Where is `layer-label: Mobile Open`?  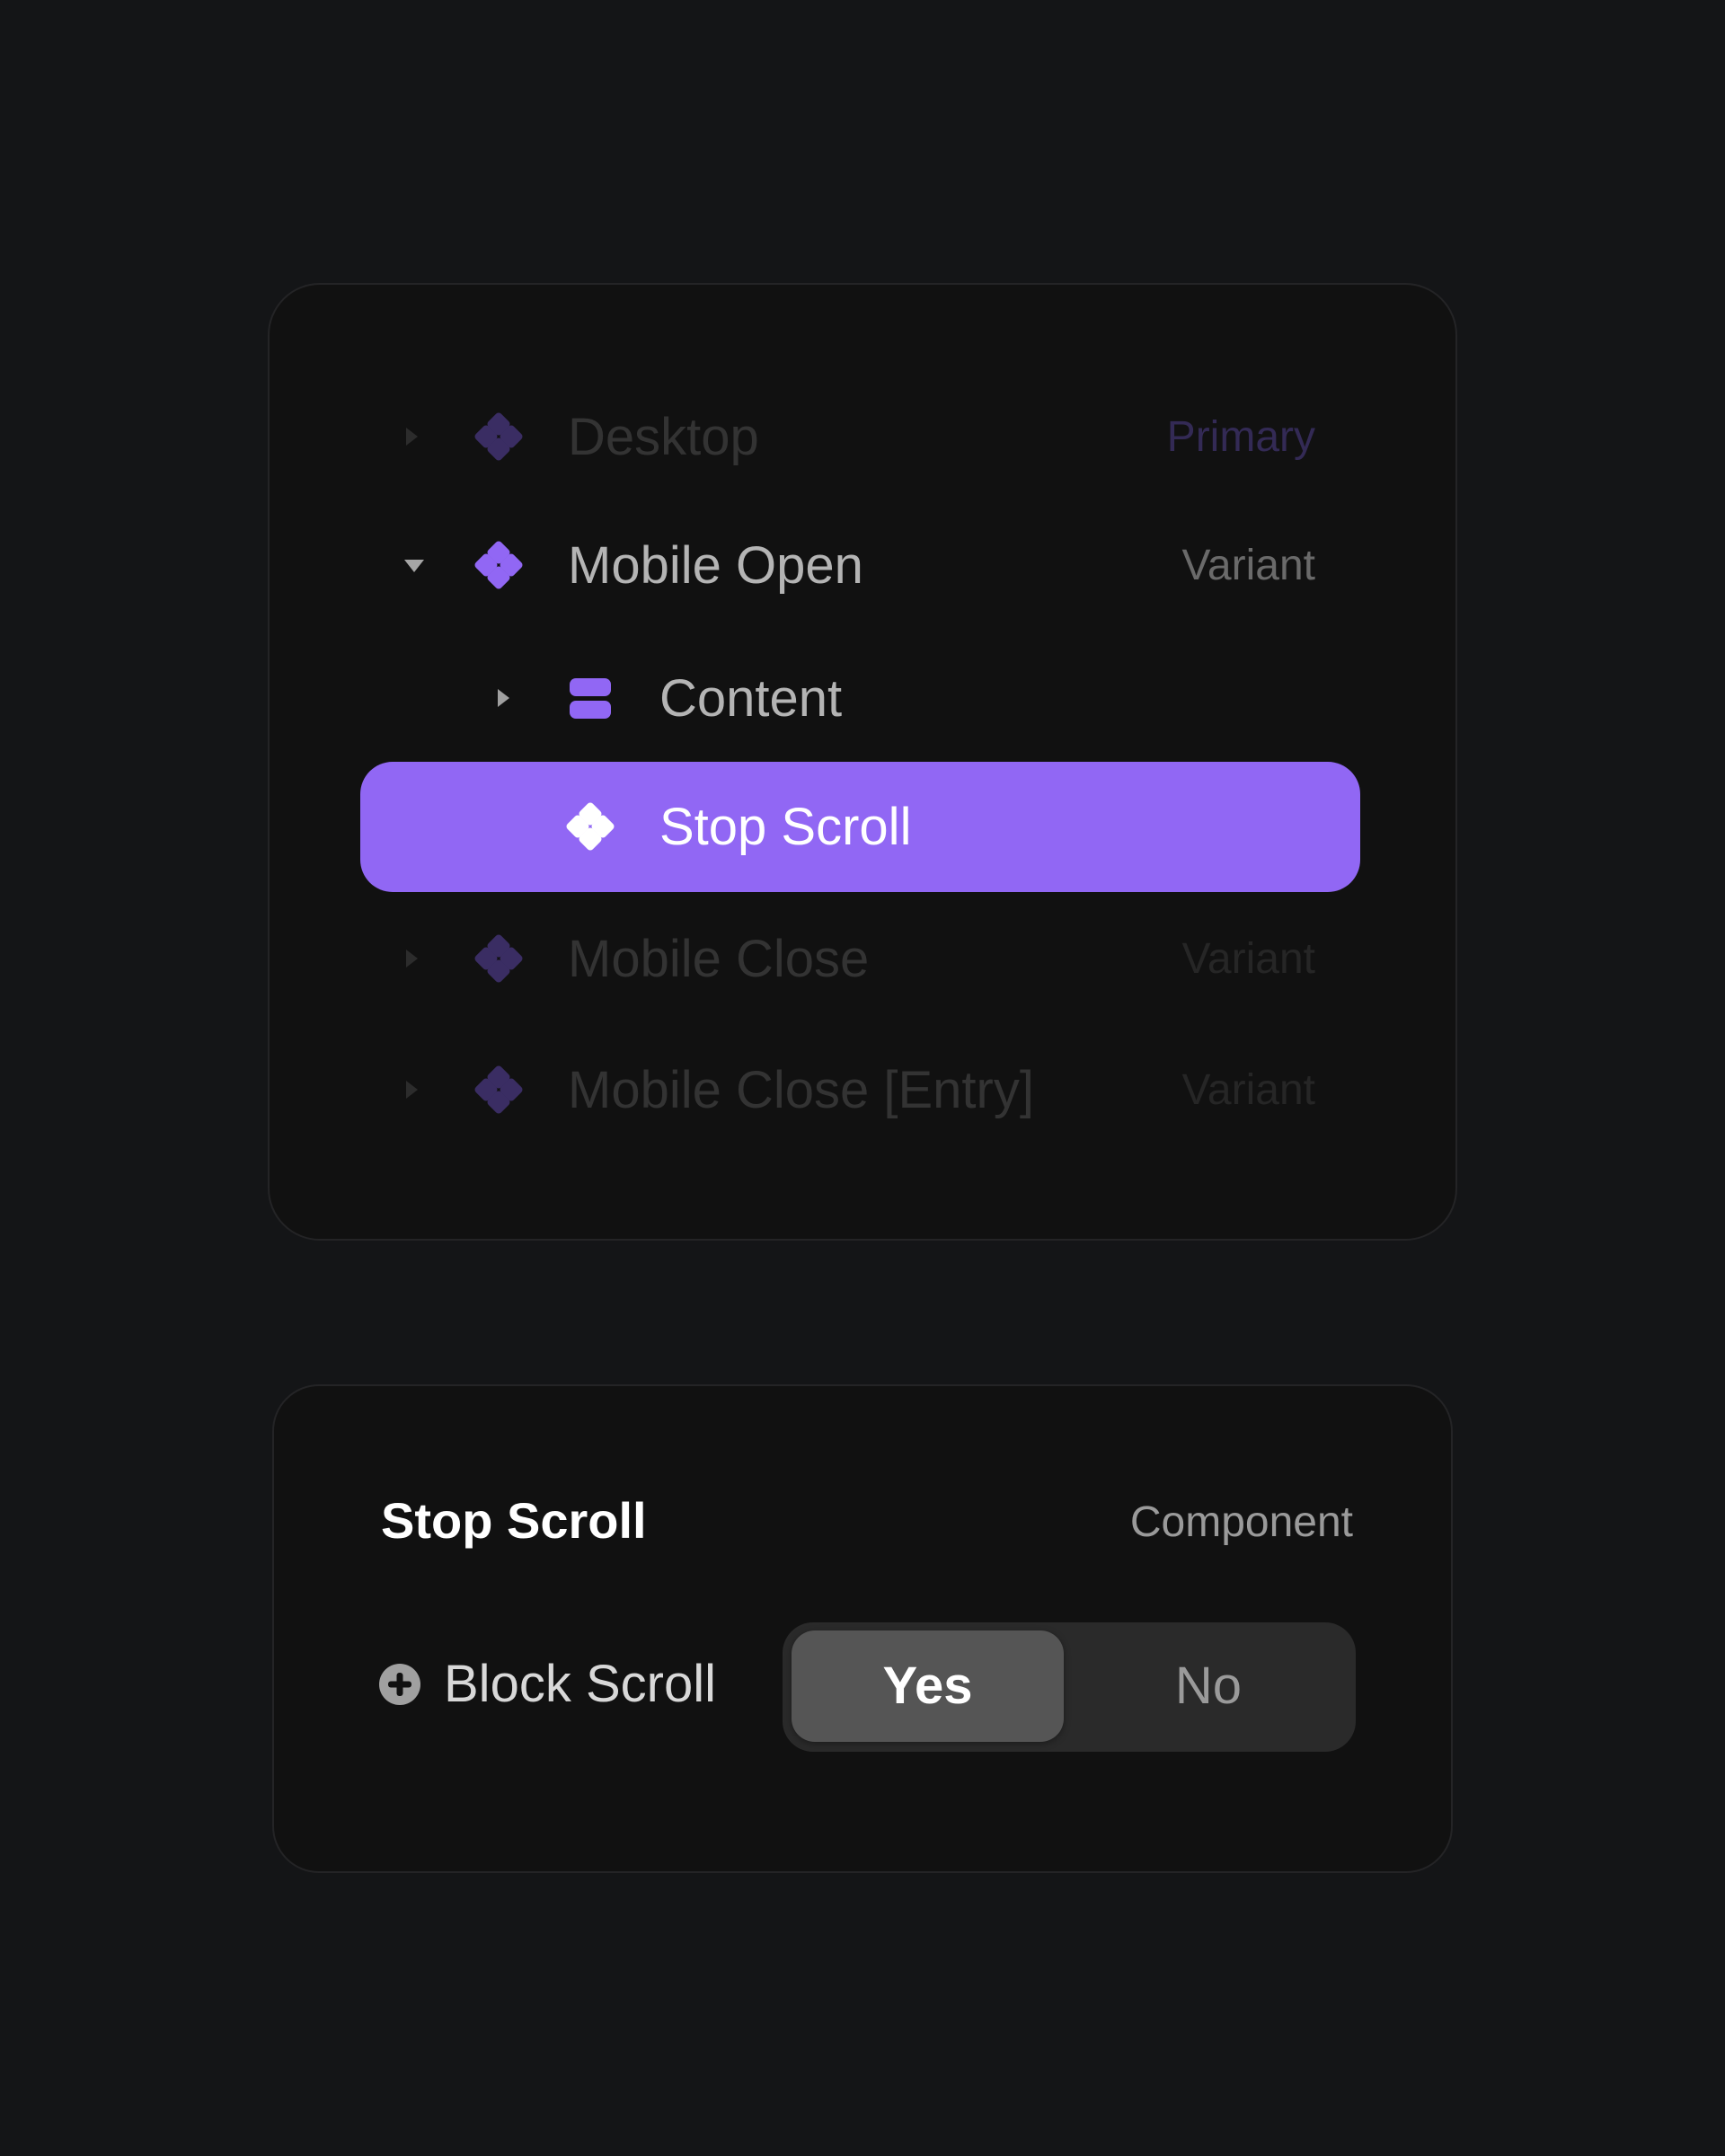
layer-label: Mobile Open is located at coordinates (715, 565).